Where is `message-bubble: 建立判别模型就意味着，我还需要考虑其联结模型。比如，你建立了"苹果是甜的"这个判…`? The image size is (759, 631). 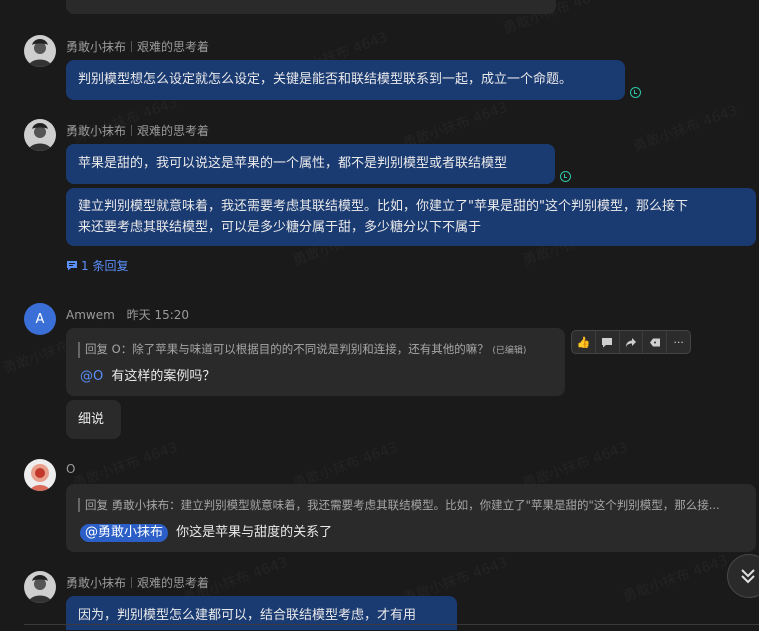
message-bubble: 建立判别模型就意味着，我还需要考虑其联结模型。比如，你建立了"苹果是甜的"这个判… is located at coordinates (411, 217).